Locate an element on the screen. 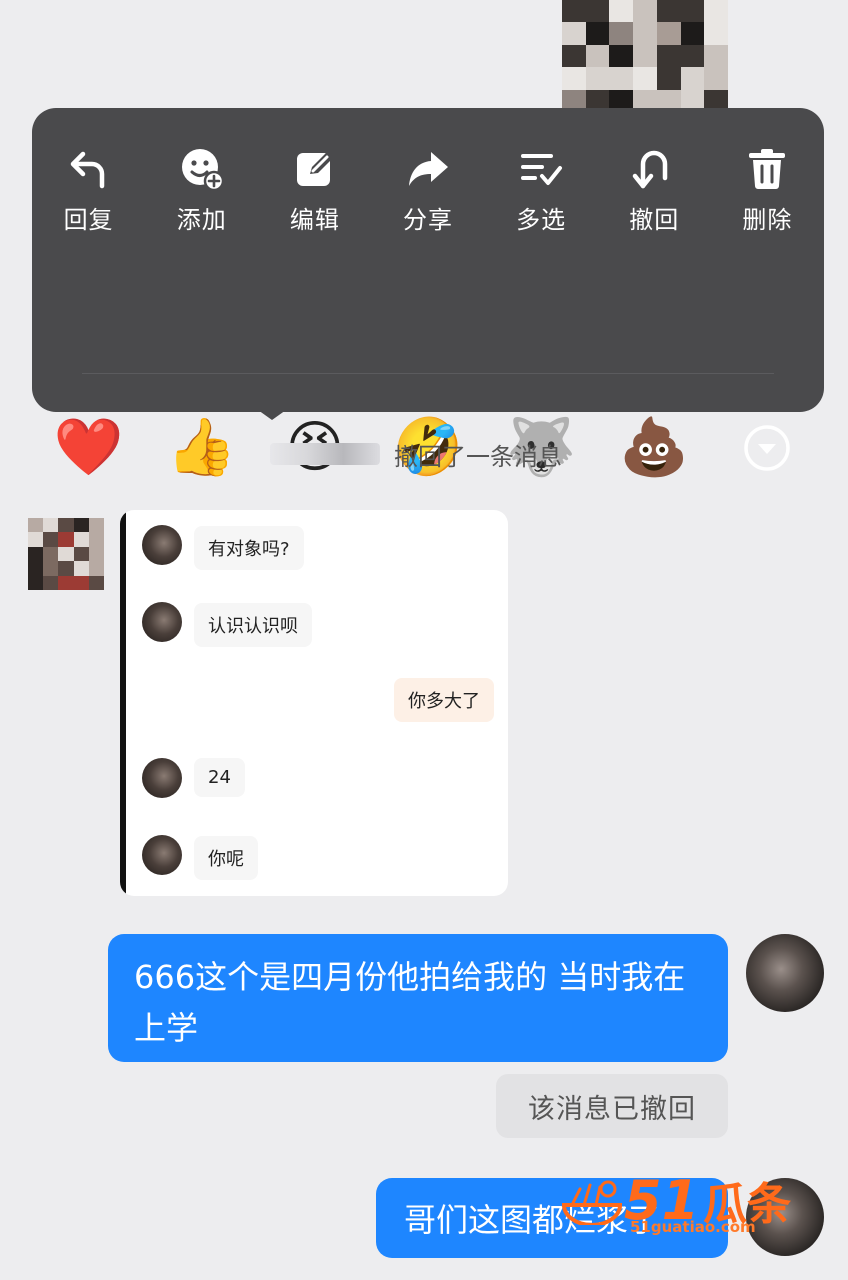 This screenshot has height=1280, width=848. recalled-message-notice: 该消息已撤回 is located at coordinates (612, 1106).